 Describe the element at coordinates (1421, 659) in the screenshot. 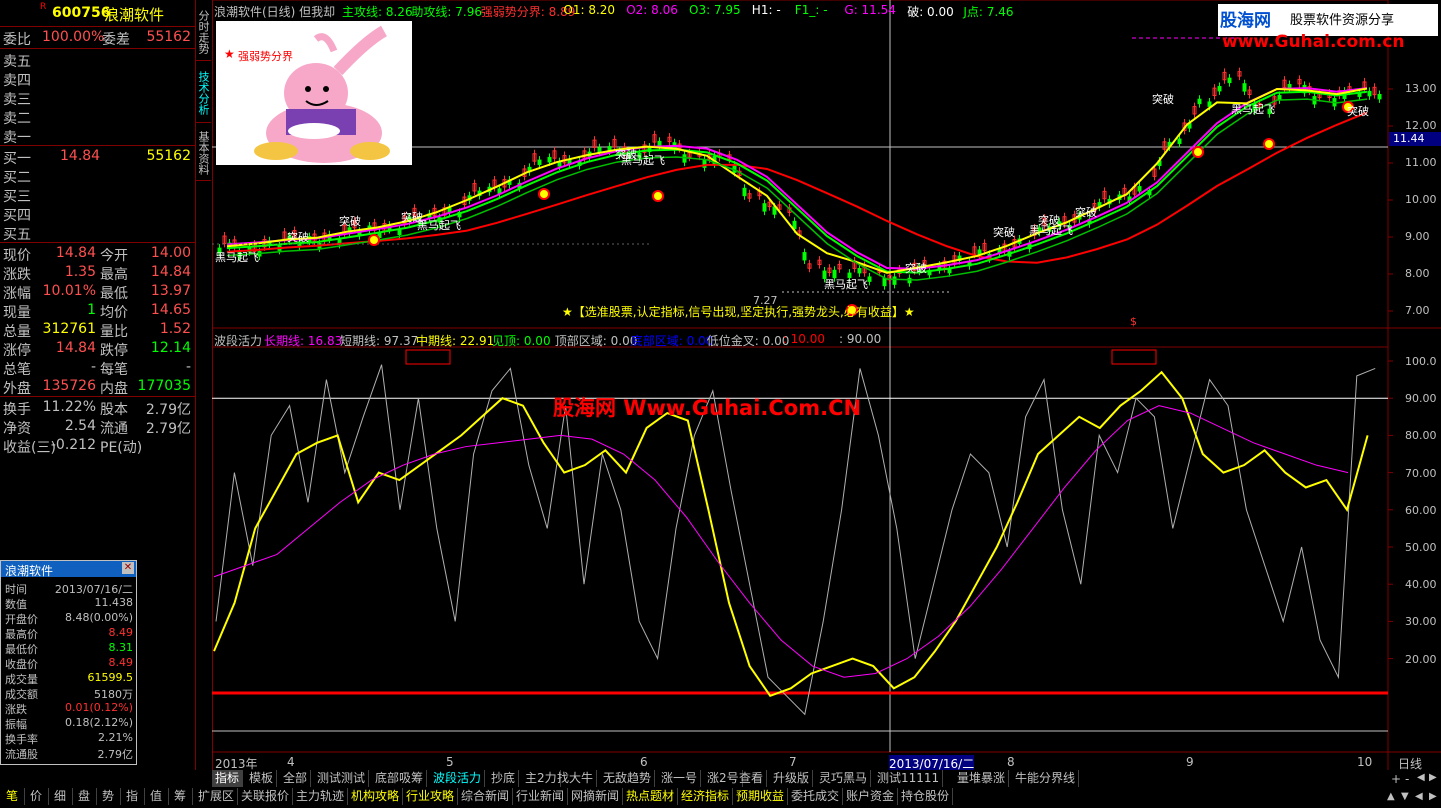

I see `y-tick-label: 20.00` at that location.